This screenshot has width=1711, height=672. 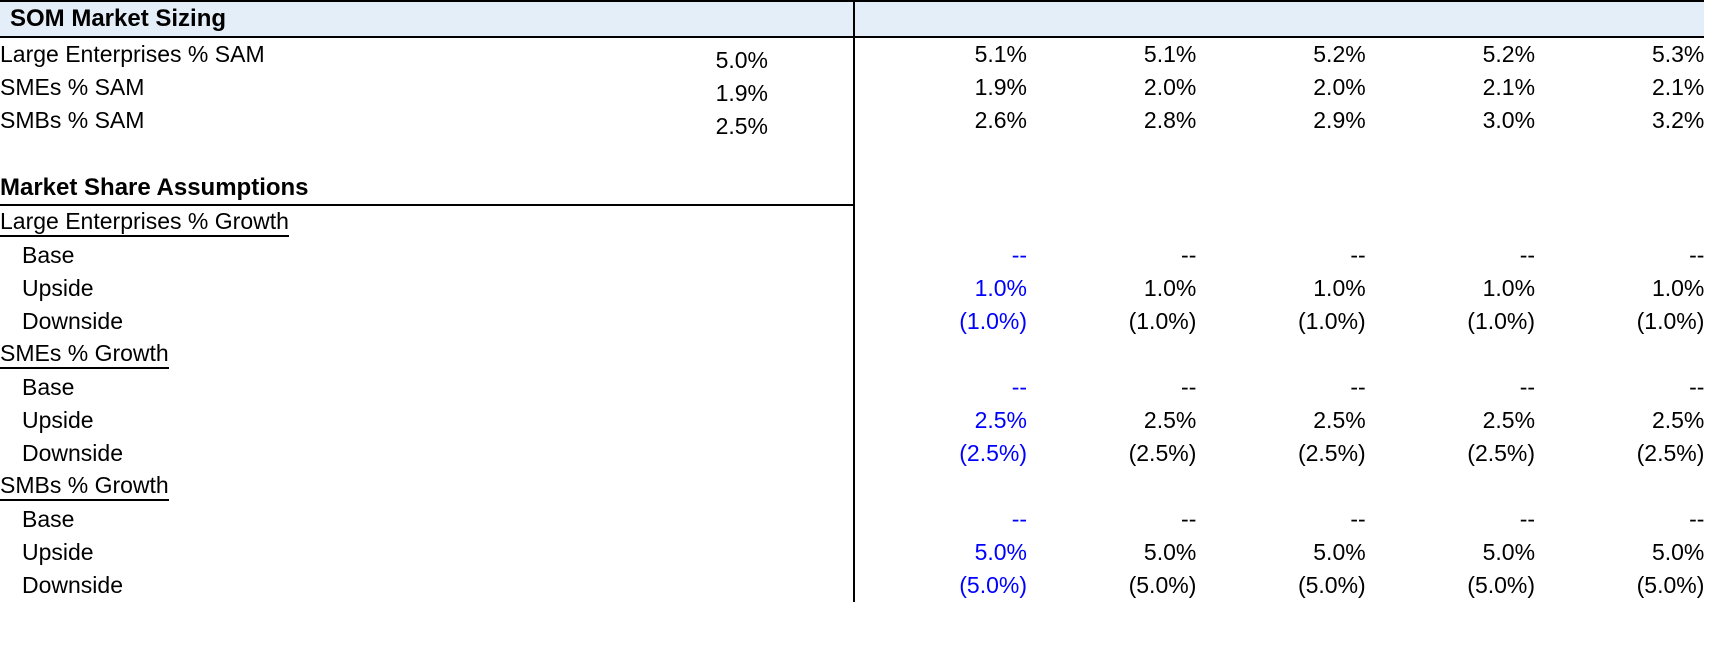 What do you see at coordinates (855, 154) in the screenshot?
I see `spacer-row` at bounding box center [855, 154].